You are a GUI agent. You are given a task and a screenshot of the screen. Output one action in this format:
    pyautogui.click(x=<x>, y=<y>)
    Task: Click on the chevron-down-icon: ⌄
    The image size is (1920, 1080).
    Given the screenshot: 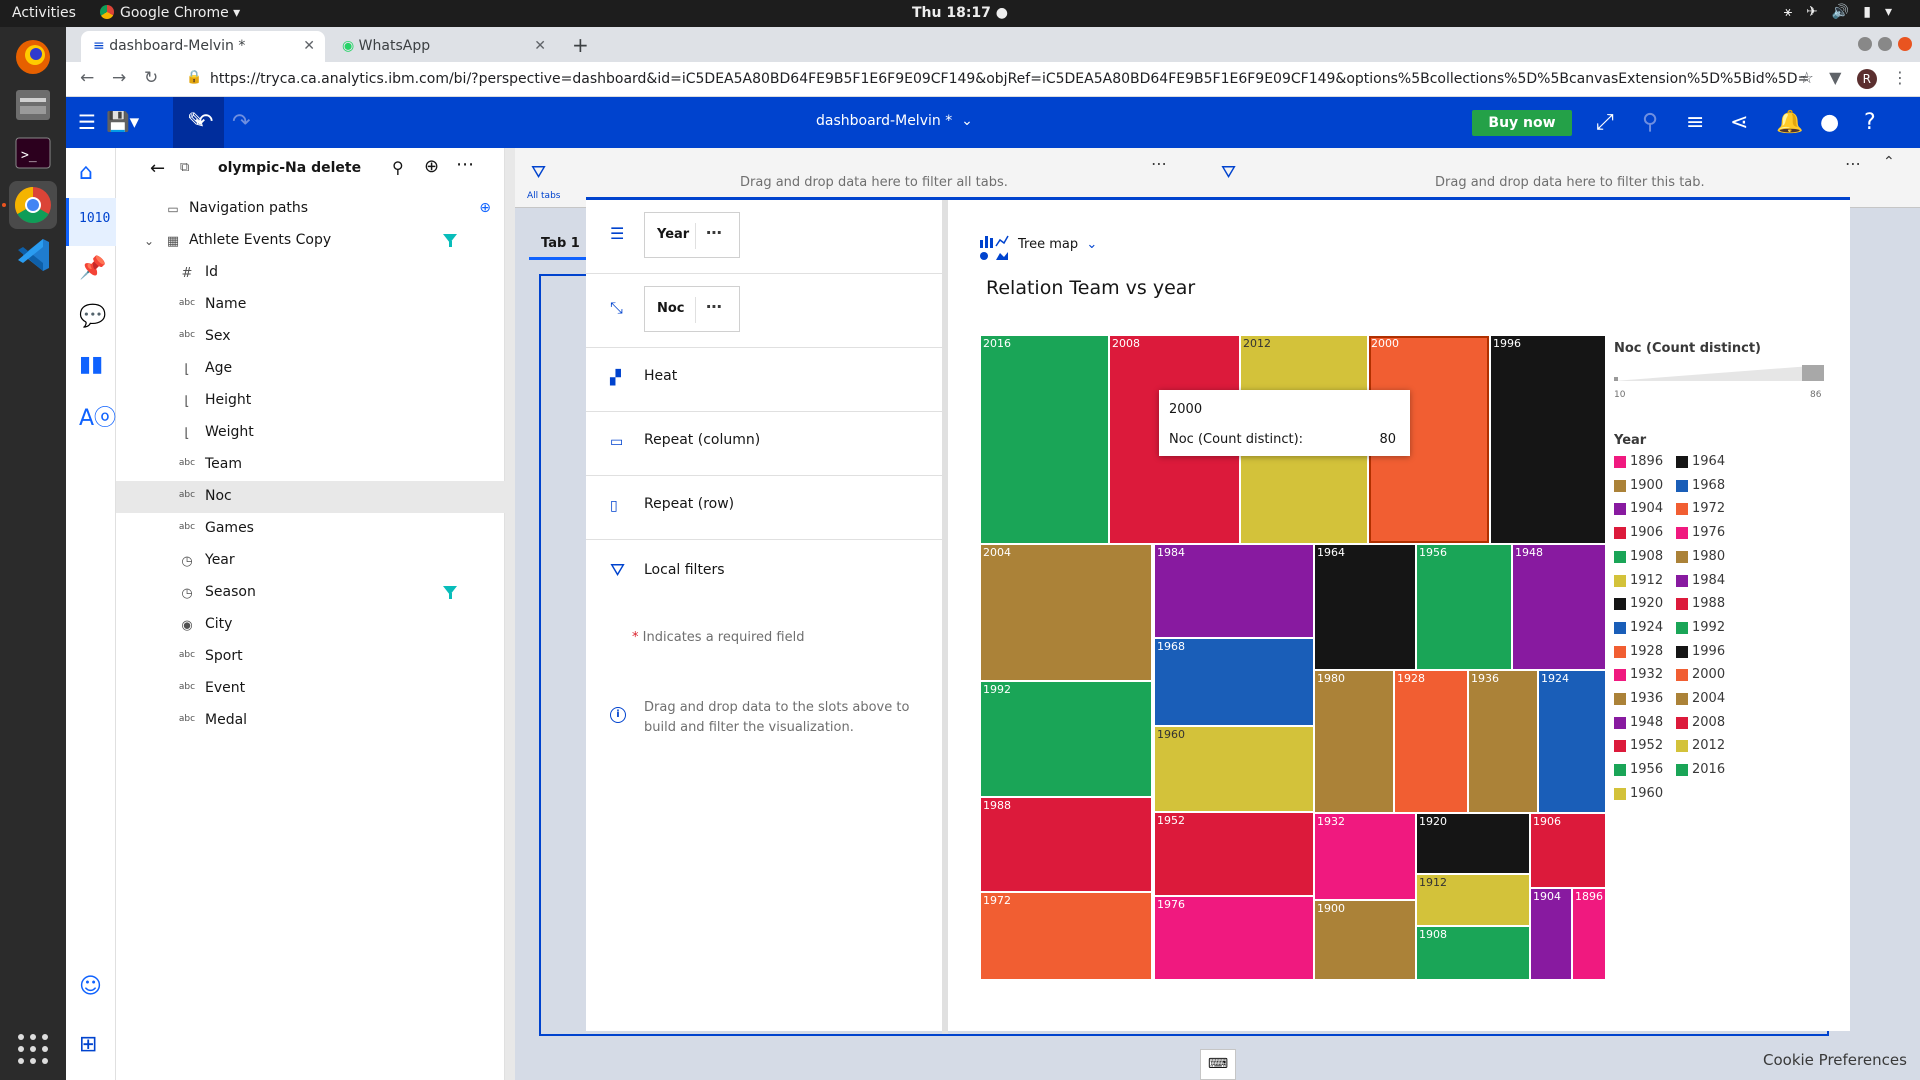 What is the action you would take?
    pyautogui.click(x=149, y=241)
    